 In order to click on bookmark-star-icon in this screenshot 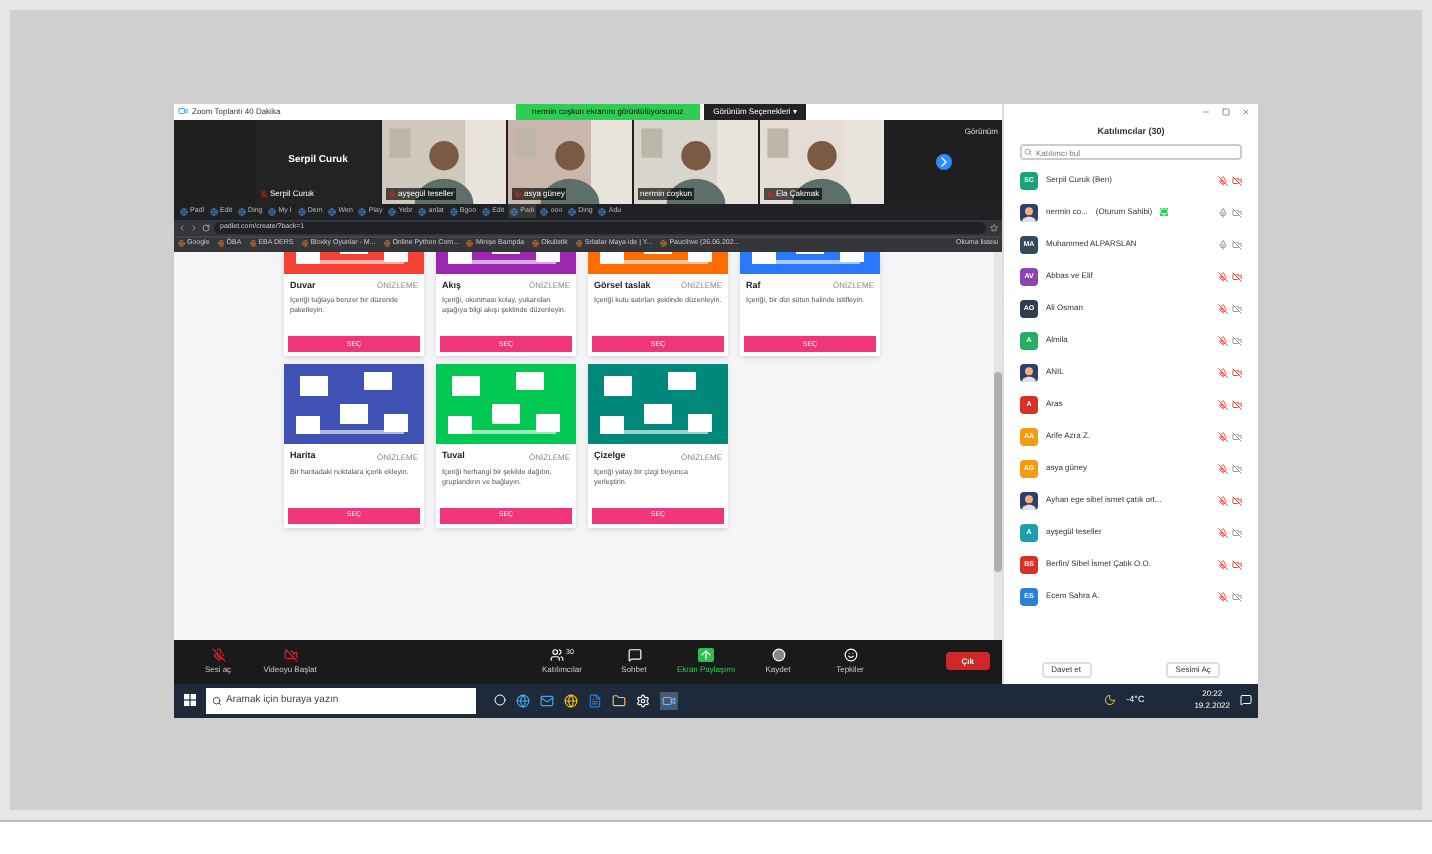, I will do `click(994, 227)`.